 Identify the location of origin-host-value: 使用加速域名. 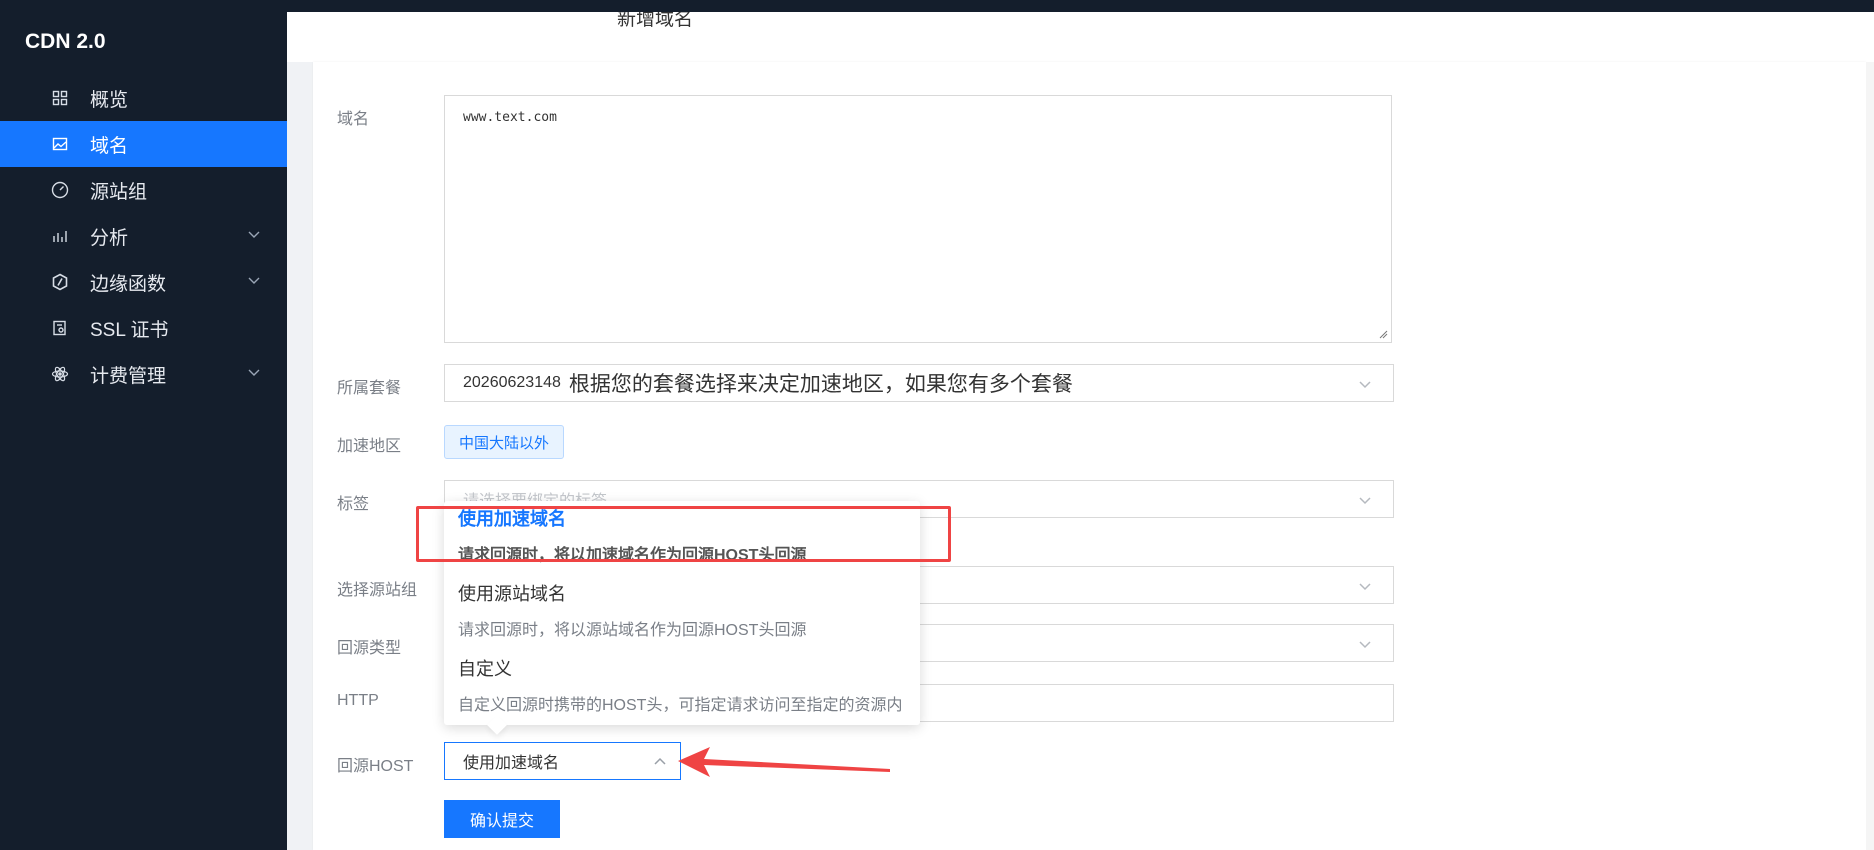
(511, 763).